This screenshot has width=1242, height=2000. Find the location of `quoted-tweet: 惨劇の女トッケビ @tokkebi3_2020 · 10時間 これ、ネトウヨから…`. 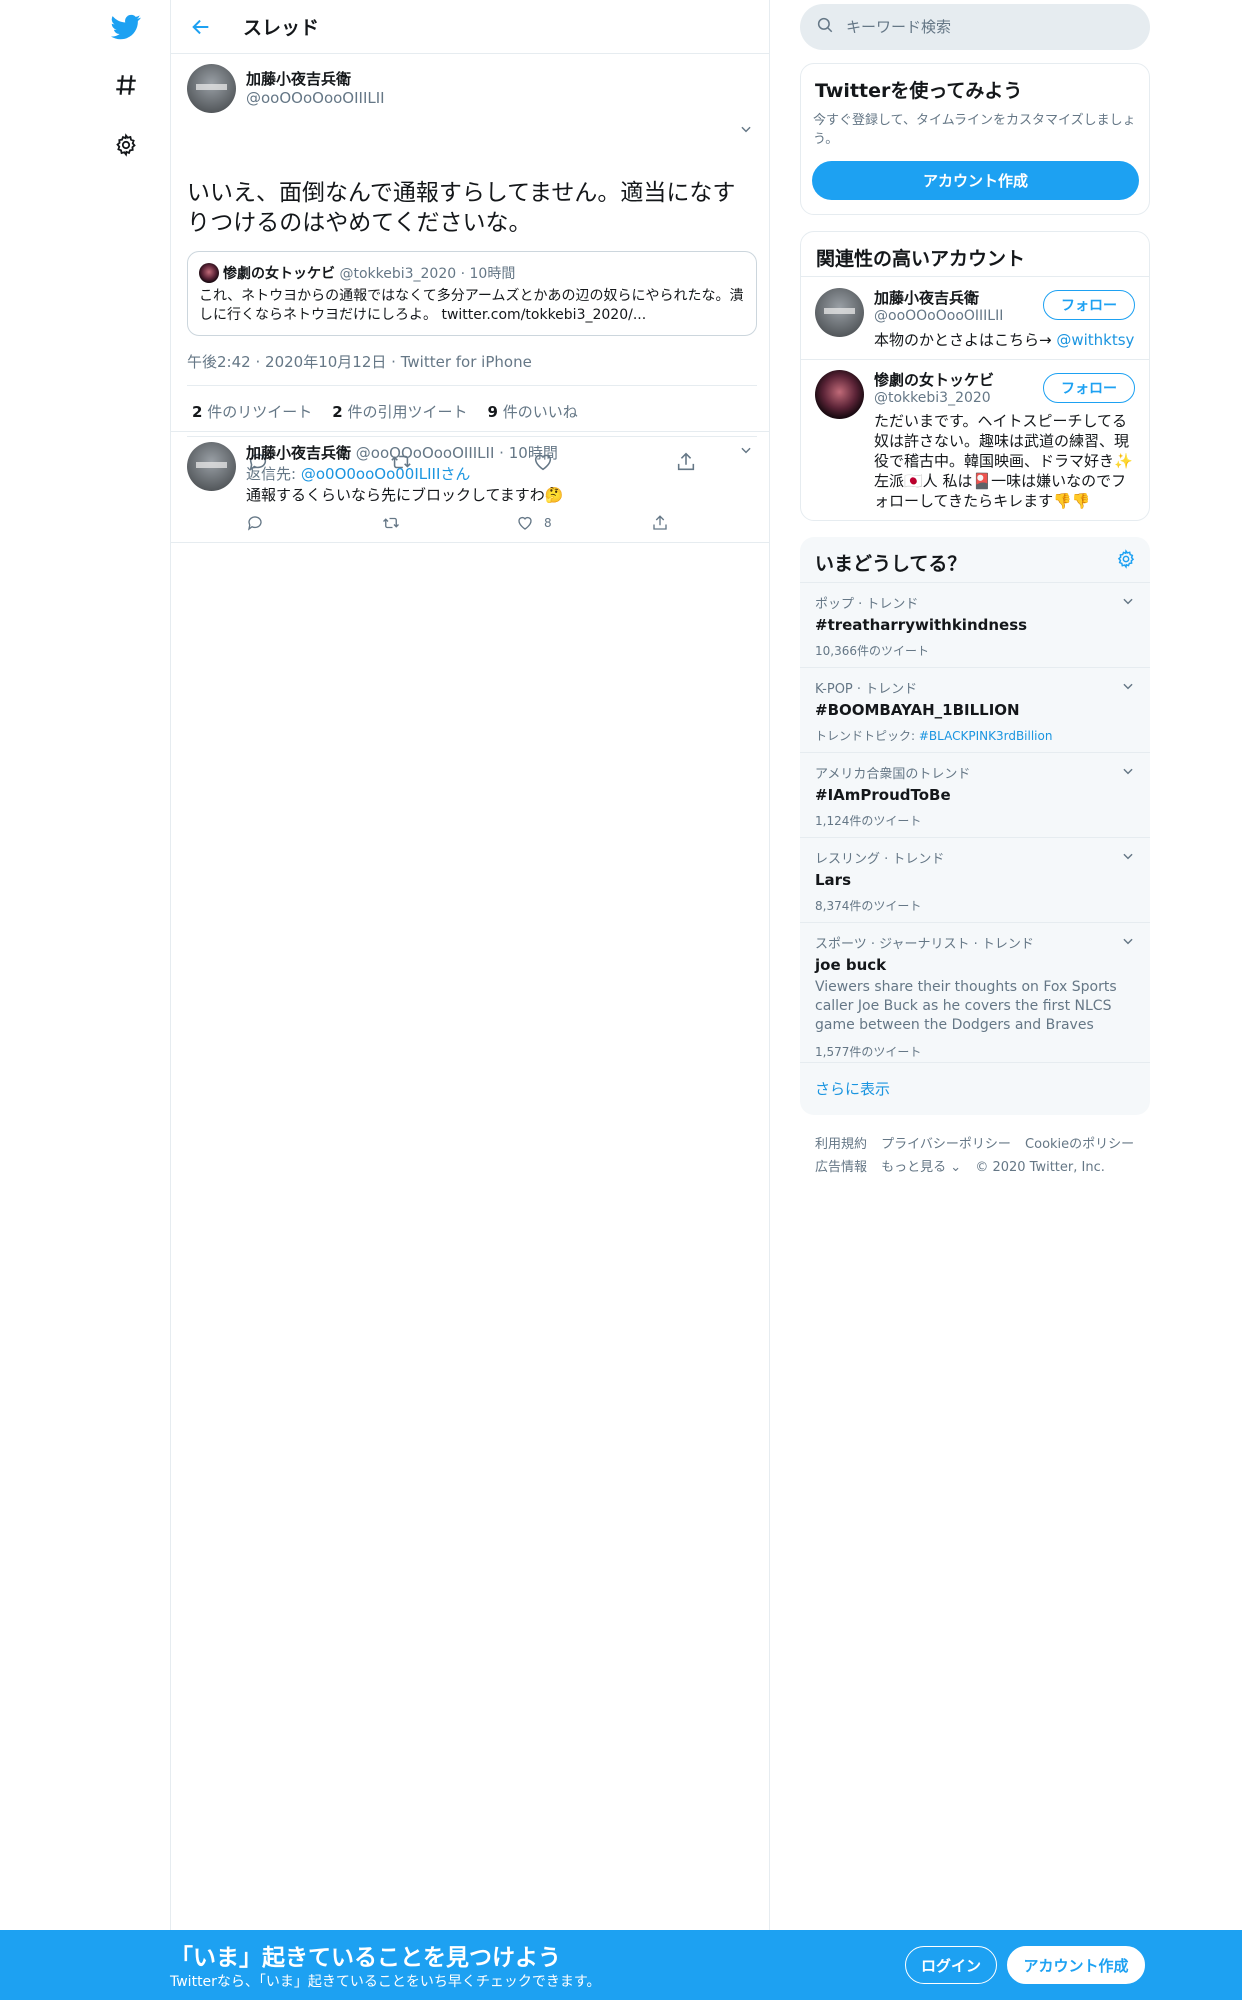

quoted-tweet: 惨劇の女トッケビ @tokkebi3_2020 · 10時間 これ、ネトウヨから… is located at coordinates (472, 293).